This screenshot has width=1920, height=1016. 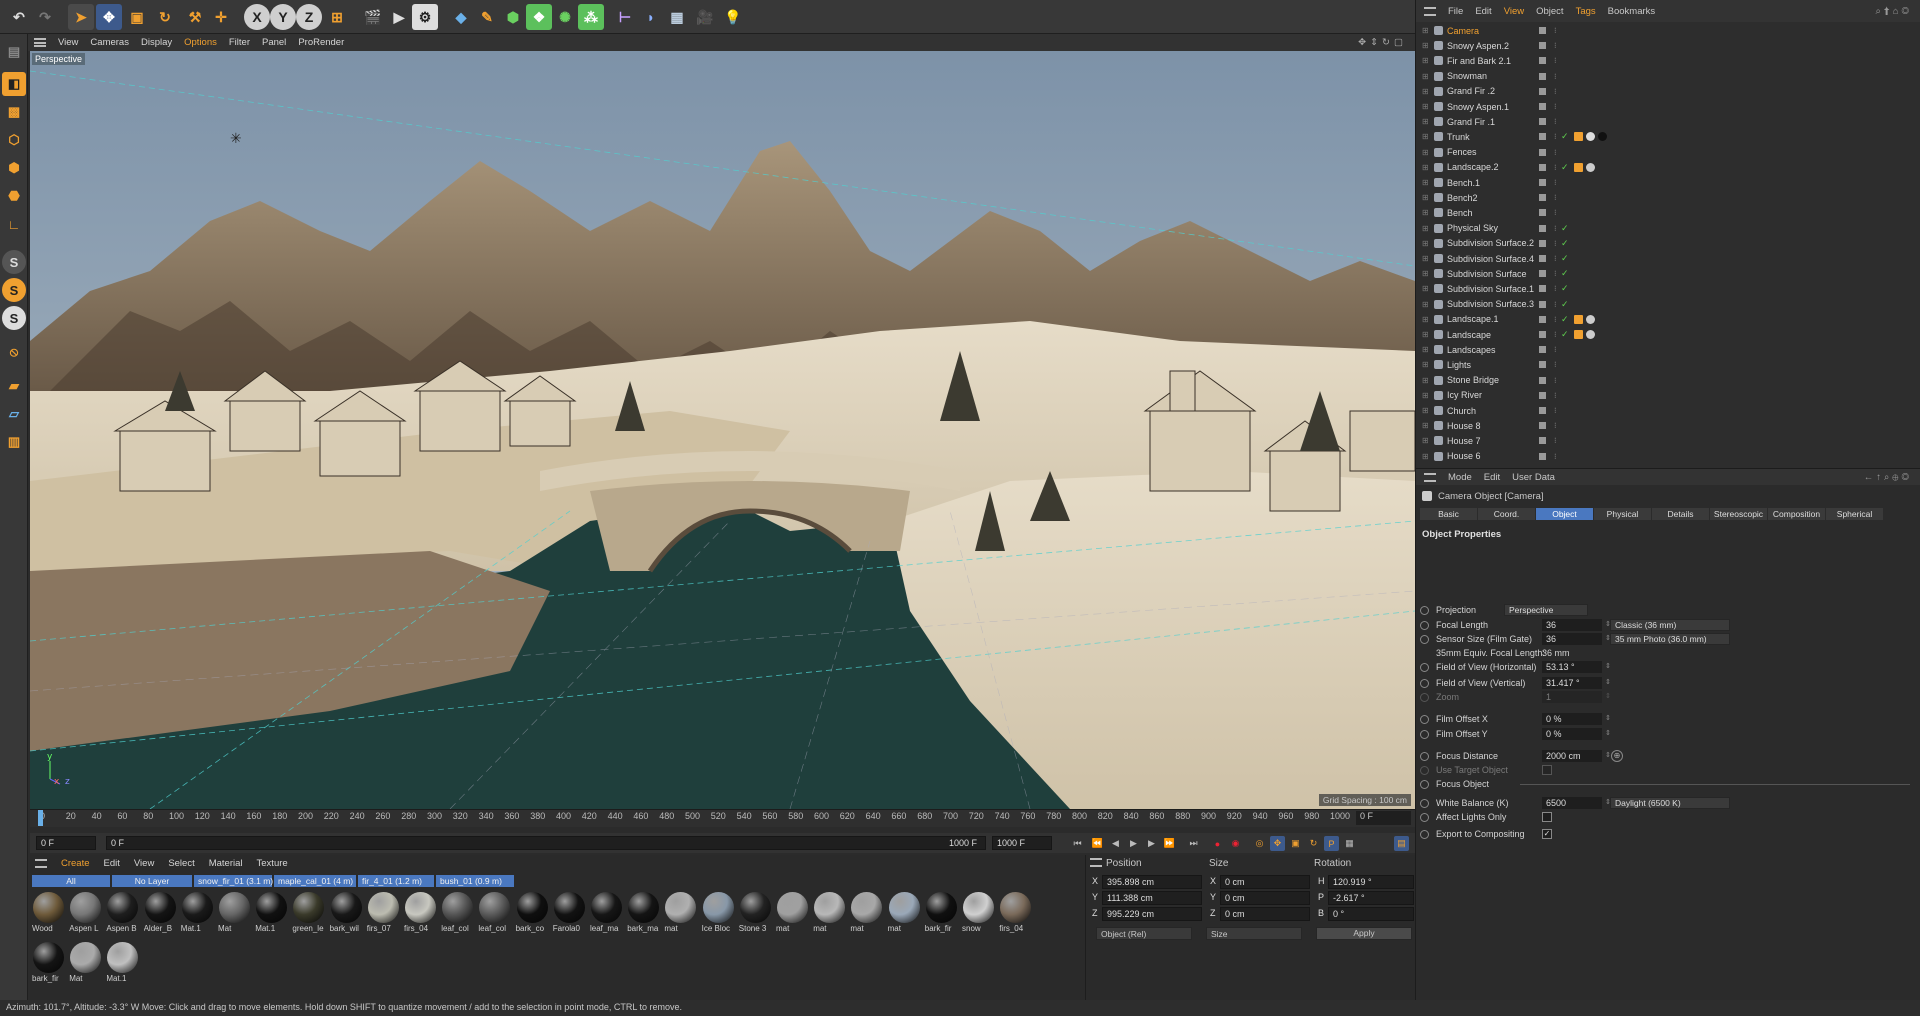 What do you see at coordinates (1668, 91) in the screenshot?
I see `object-row: ⊞ Grand Fir .2 ⁝` at bounding box center [1668, 91].